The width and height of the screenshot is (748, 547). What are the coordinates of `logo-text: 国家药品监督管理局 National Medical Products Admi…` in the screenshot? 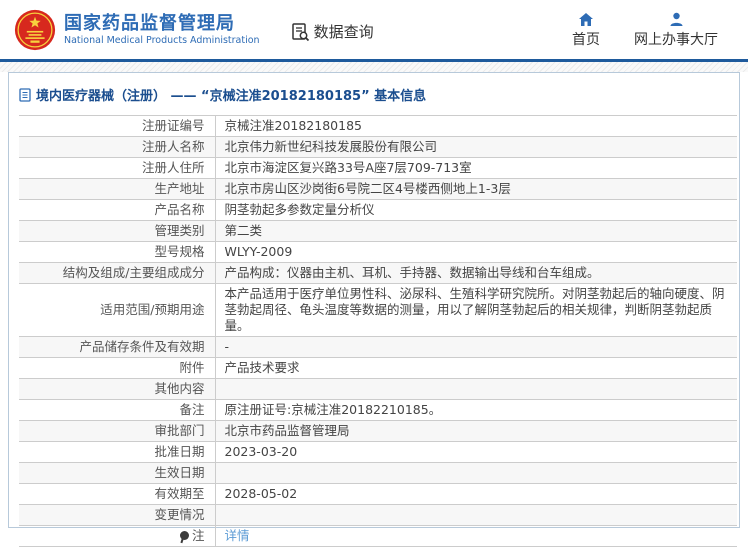 It's located at (162, 30).